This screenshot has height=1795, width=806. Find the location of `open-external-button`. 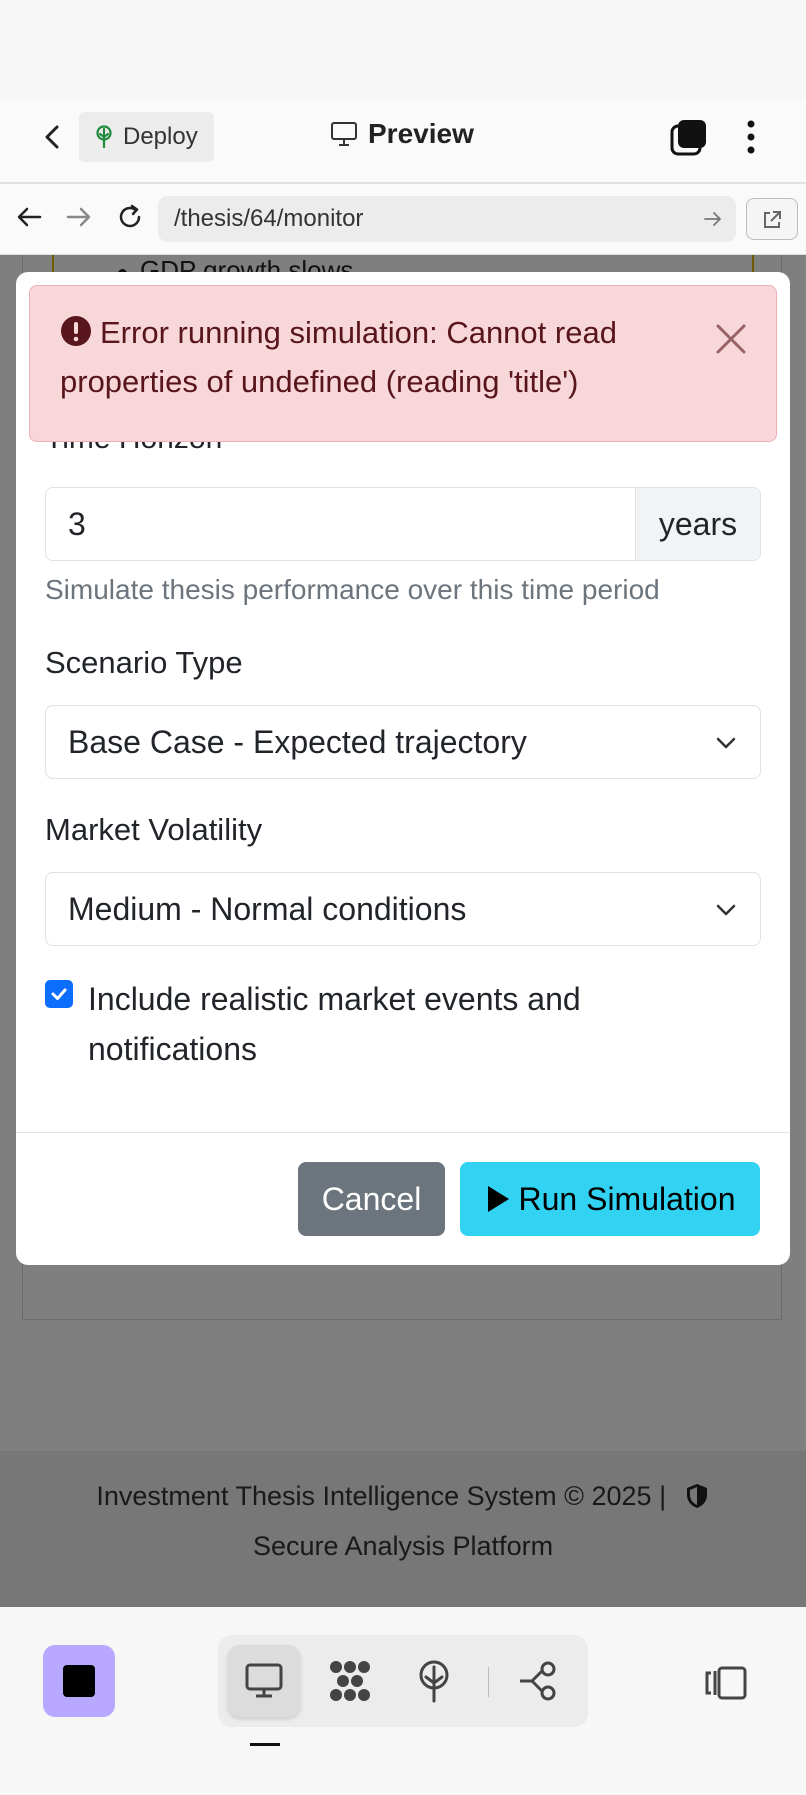

open-external-button is located at coordinates (772, 219).